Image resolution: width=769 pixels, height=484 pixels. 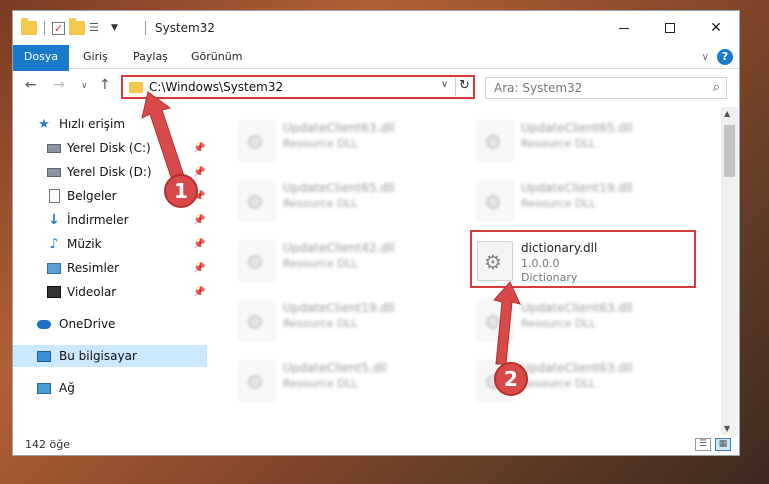 What do you see at coordinates (84, 86) in the screenshot?
I see `recent-locations-chevron-icon: ∨` at bounding box center [84, 86].